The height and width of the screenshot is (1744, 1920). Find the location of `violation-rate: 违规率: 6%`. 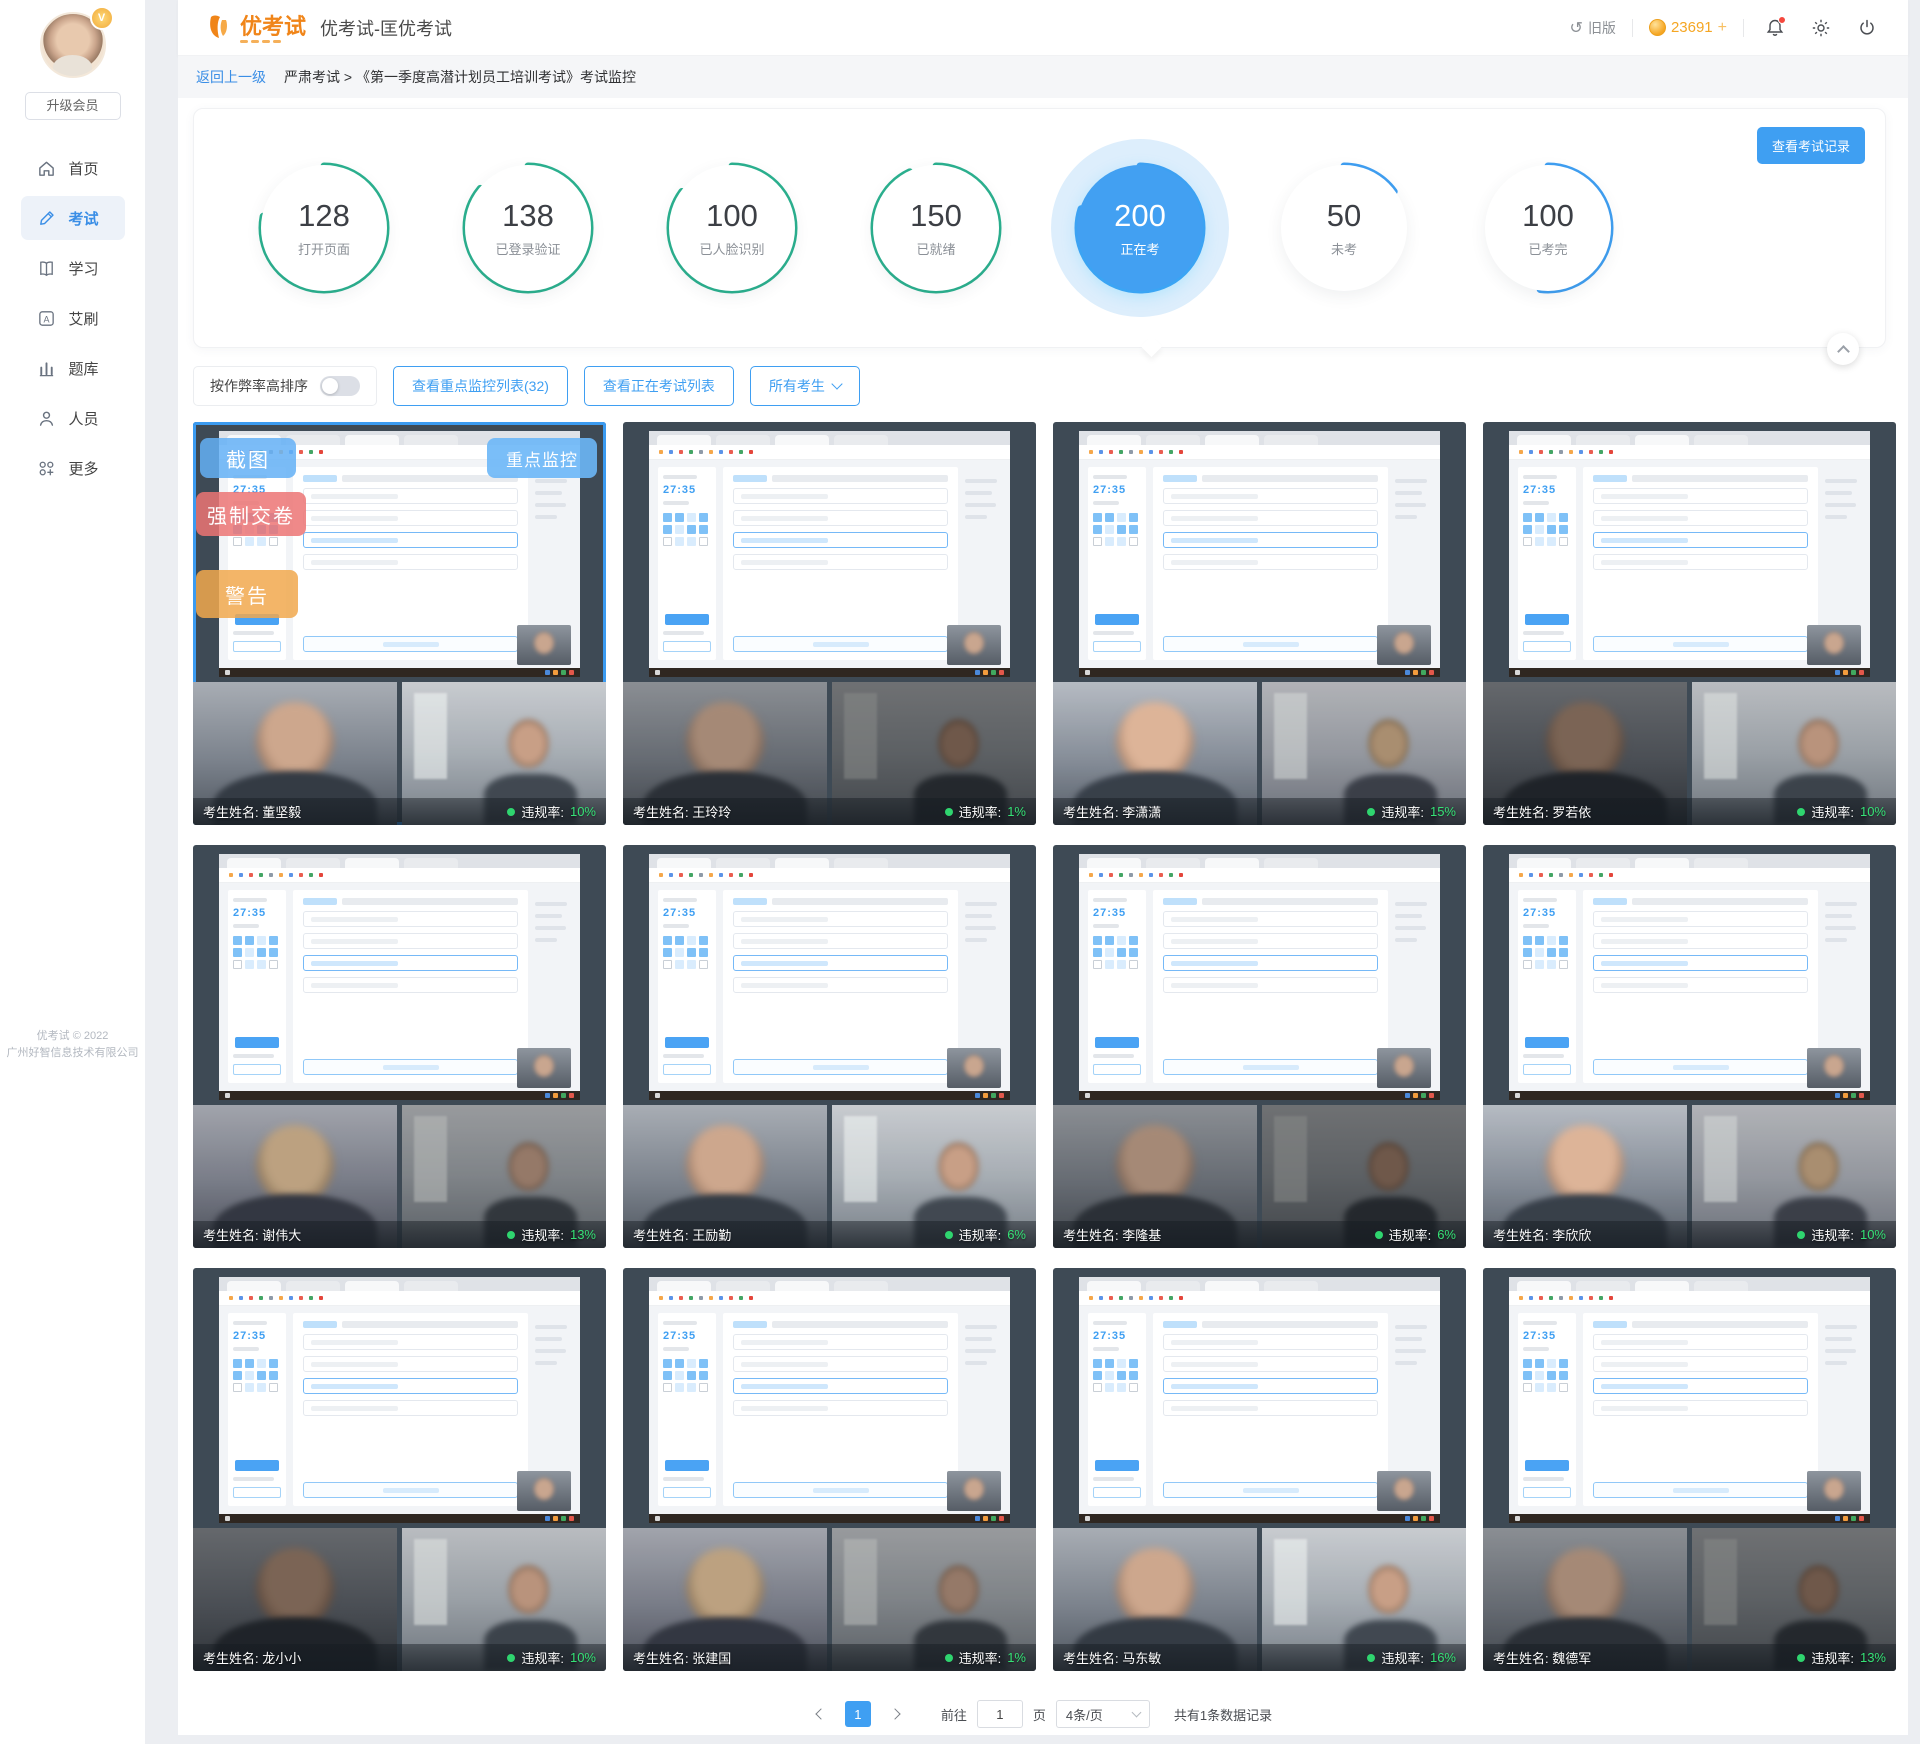

violation-rate: 违规率: 6% is located at coordinates (1415, 1234).